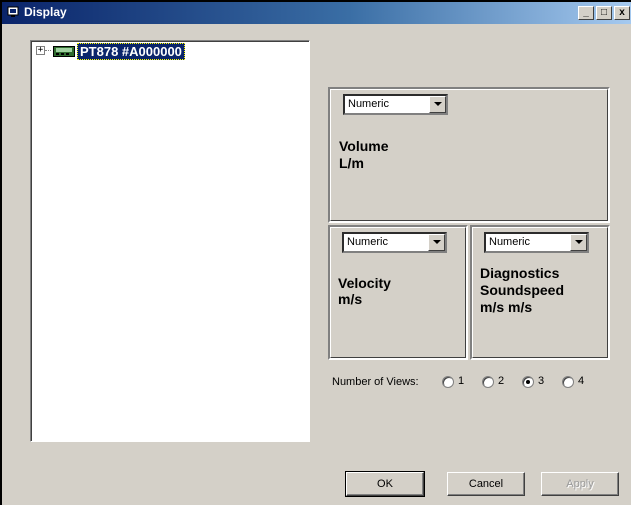 The height and width of the screenshot is (505, 631). I want to click on expand-icon: +, so click(40, 50).